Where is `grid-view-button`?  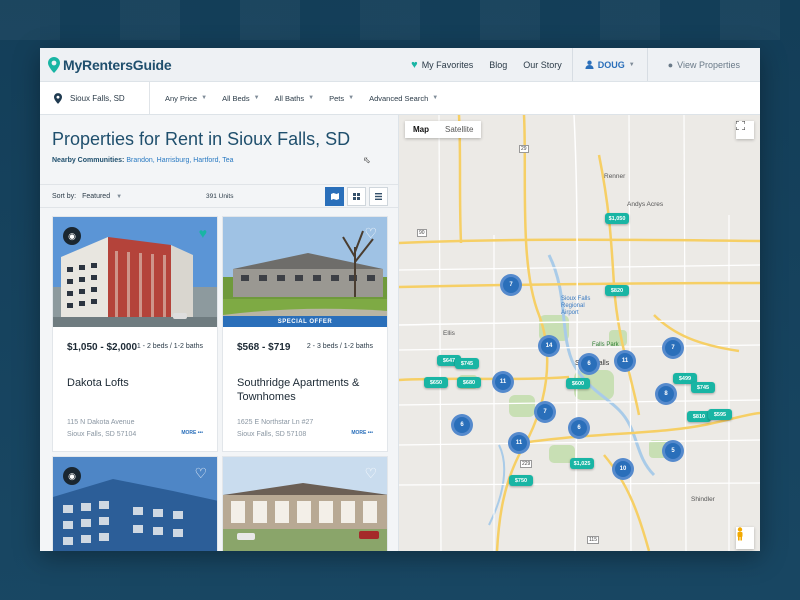 grid-view-button is located at coordinates (356, 196).